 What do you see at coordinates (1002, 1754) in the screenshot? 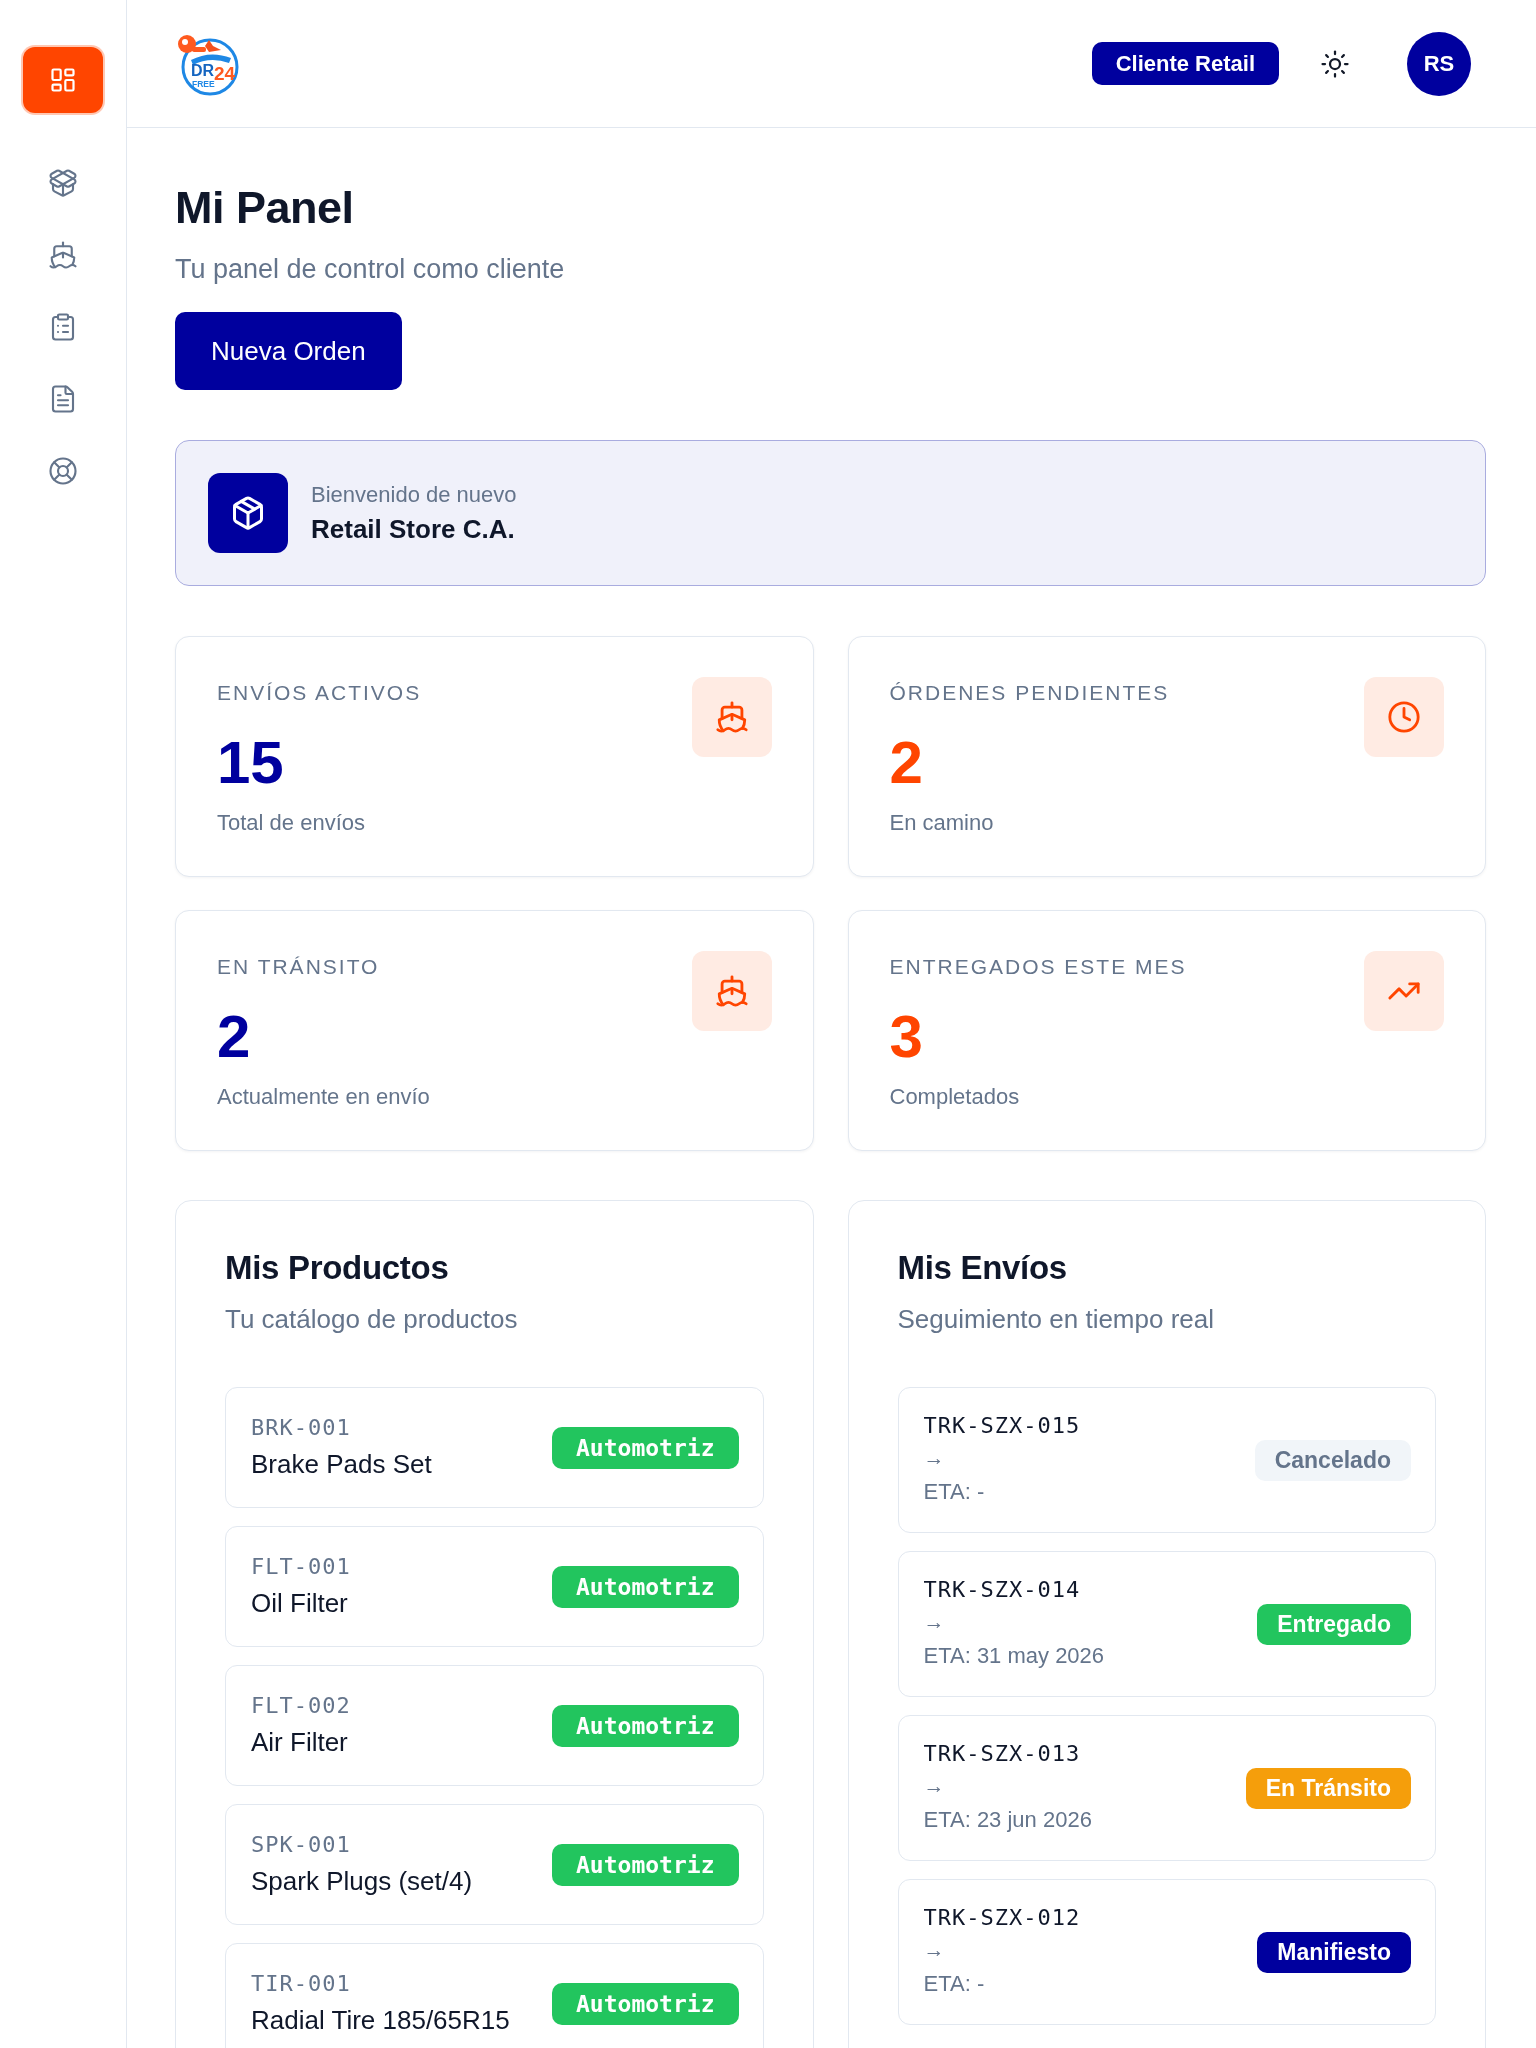
I see `tracking-number: TRK-SZX-013` at bounding box center [1002, 1754].